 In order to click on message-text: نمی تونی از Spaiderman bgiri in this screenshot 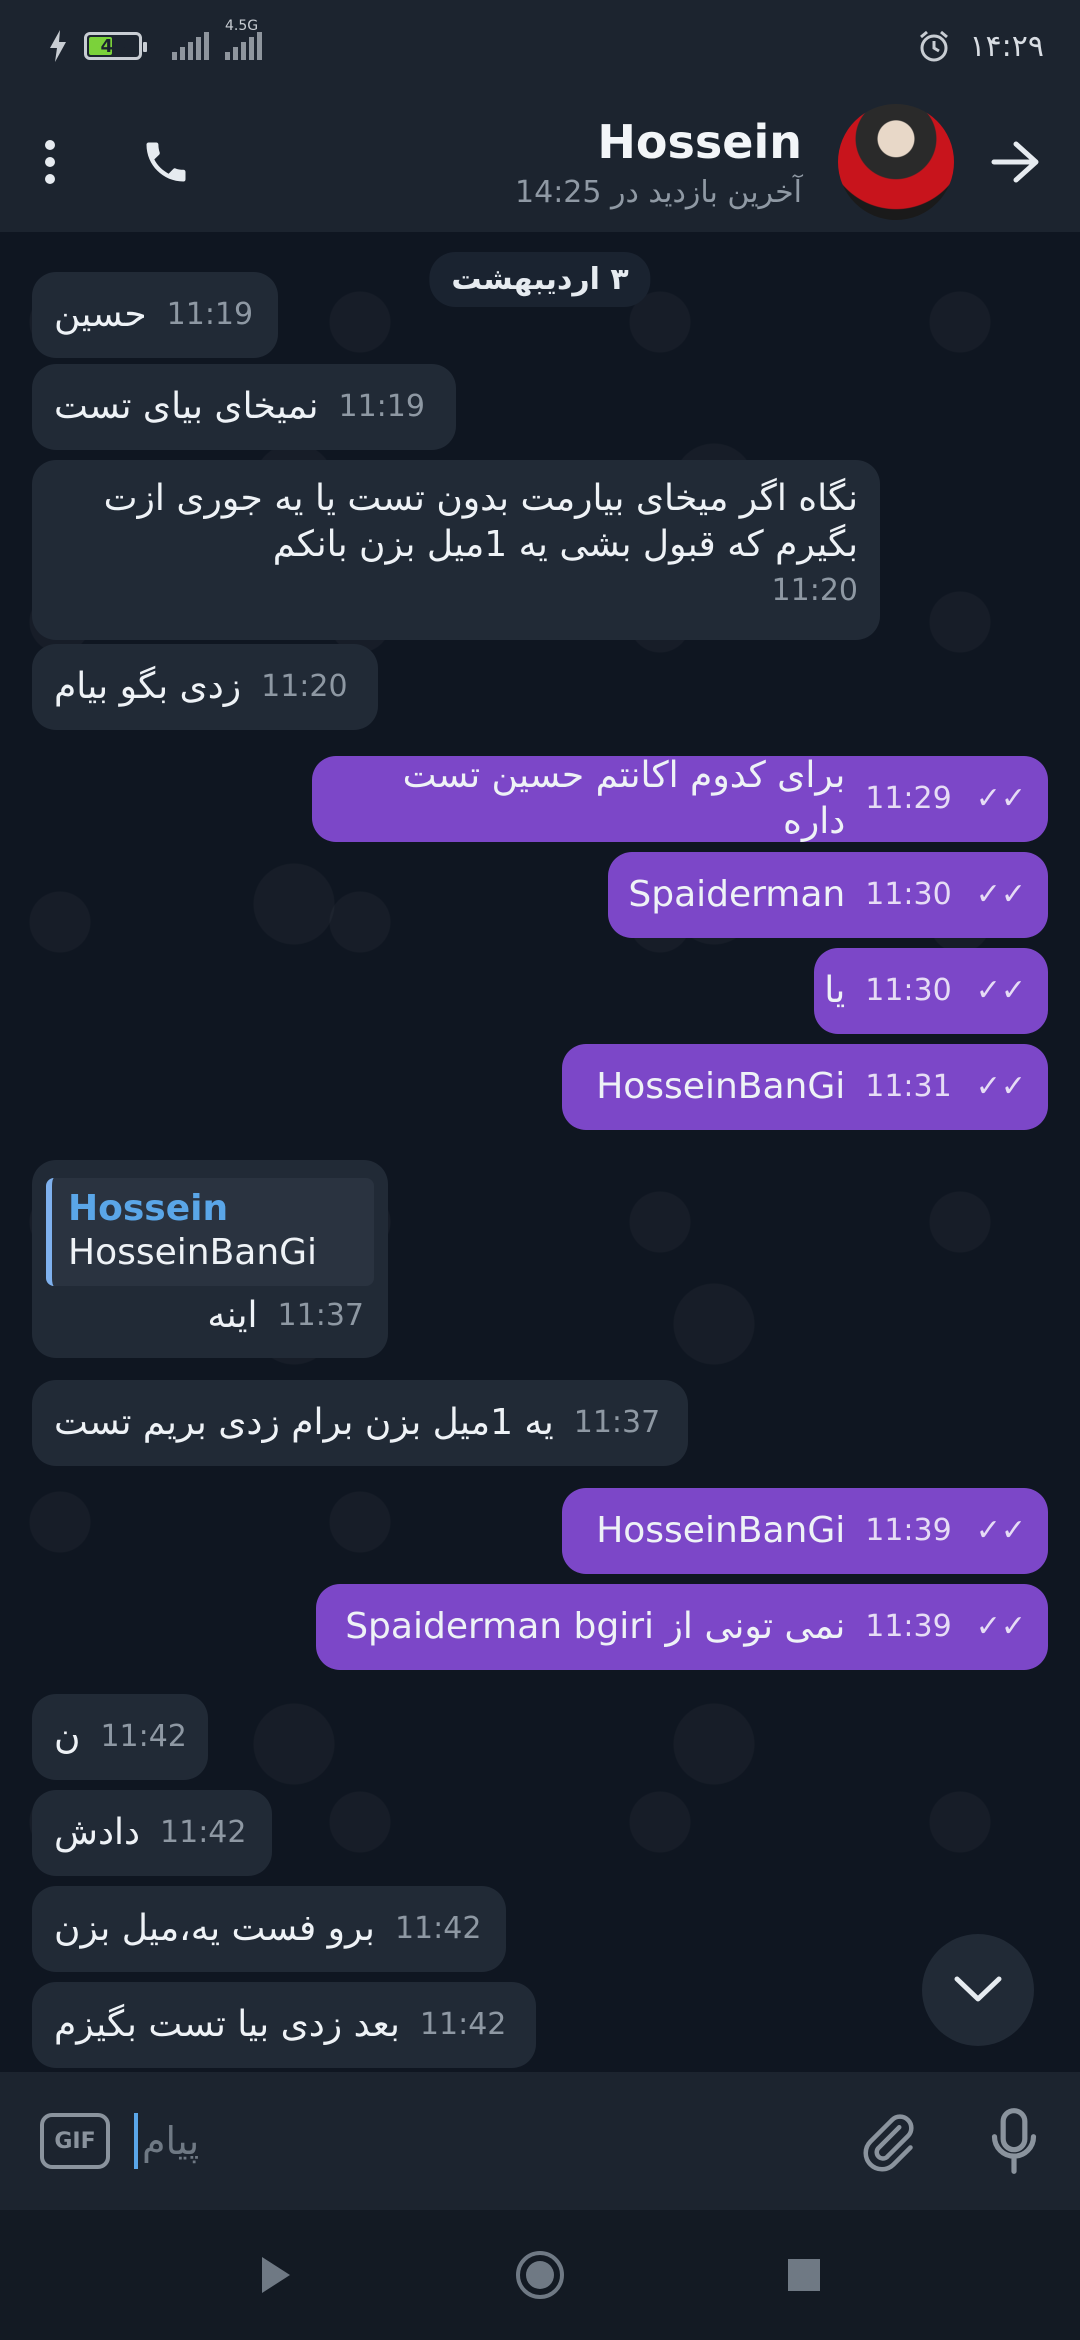, I will do `click(595, 1626)`.